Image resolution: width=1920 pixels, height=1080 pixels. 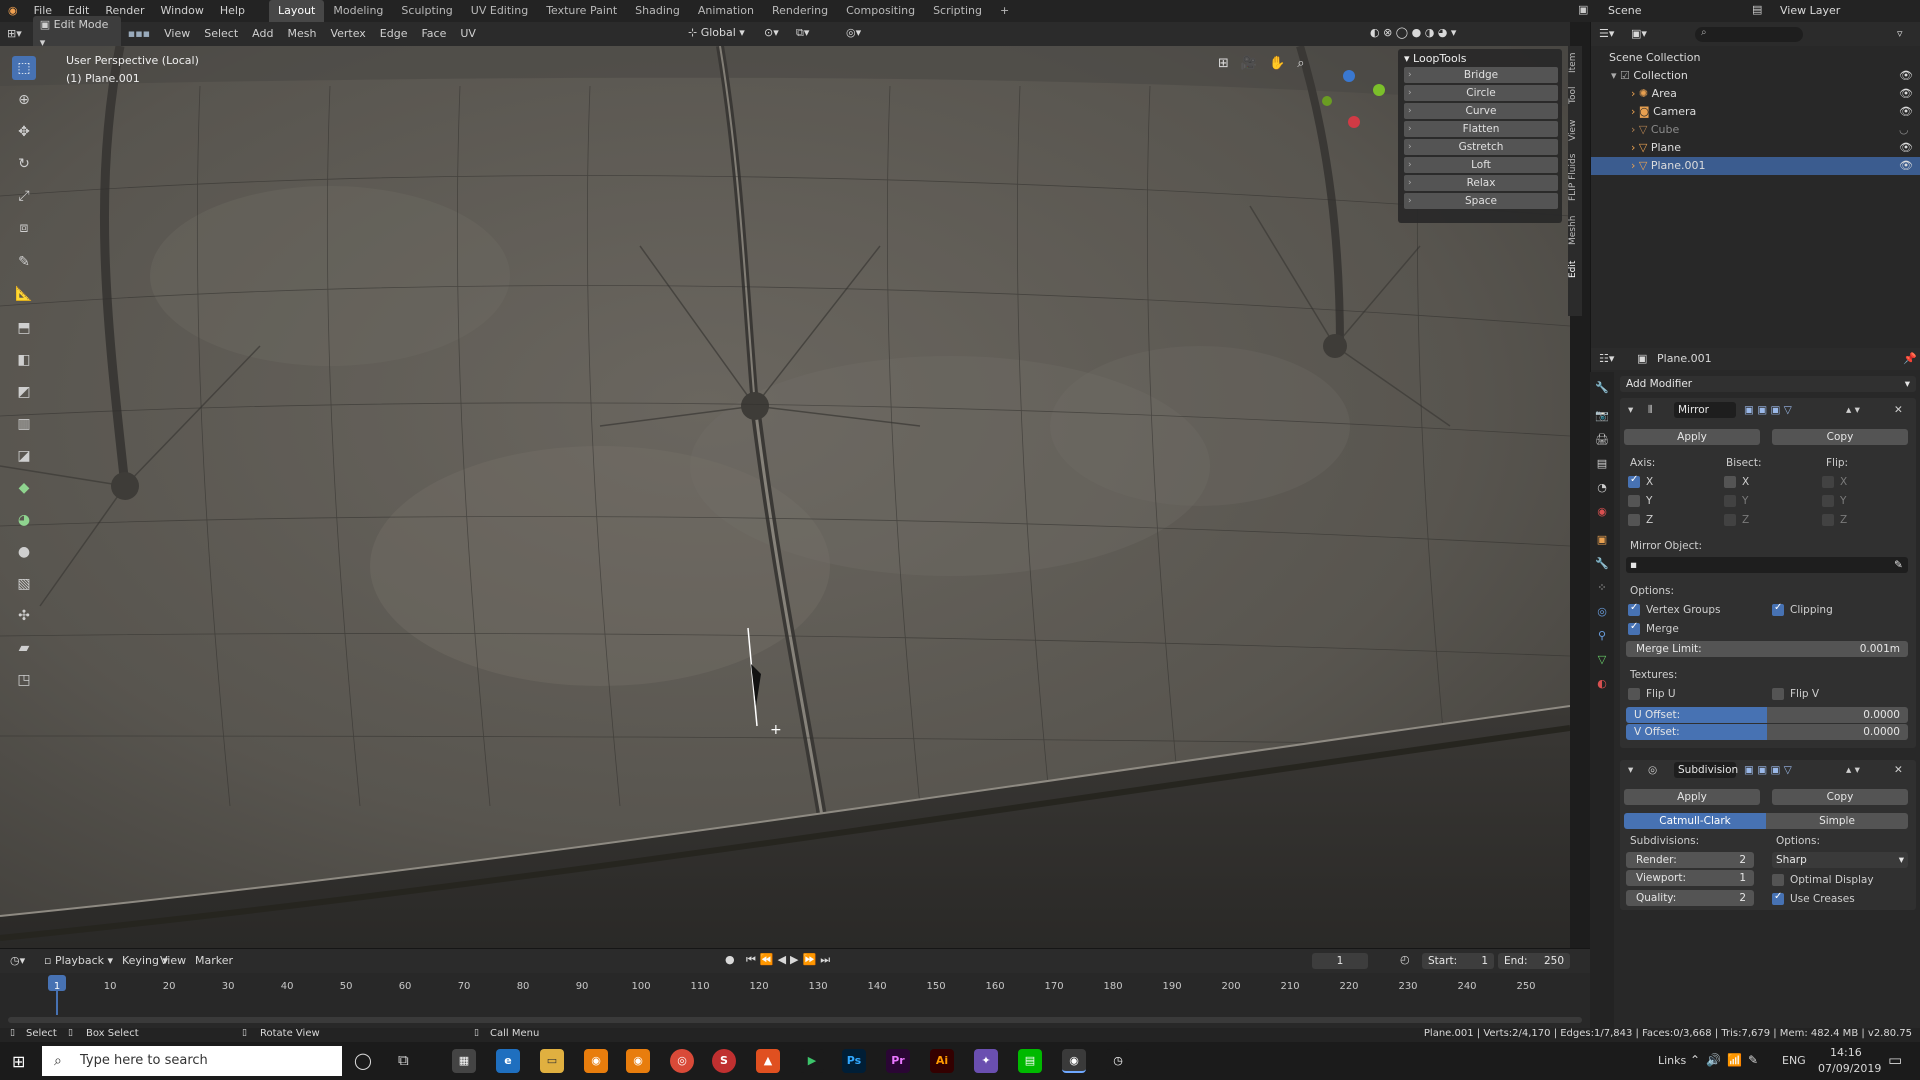 I want to click on language-indicator: ENG, so click(x=1794, y=1060).